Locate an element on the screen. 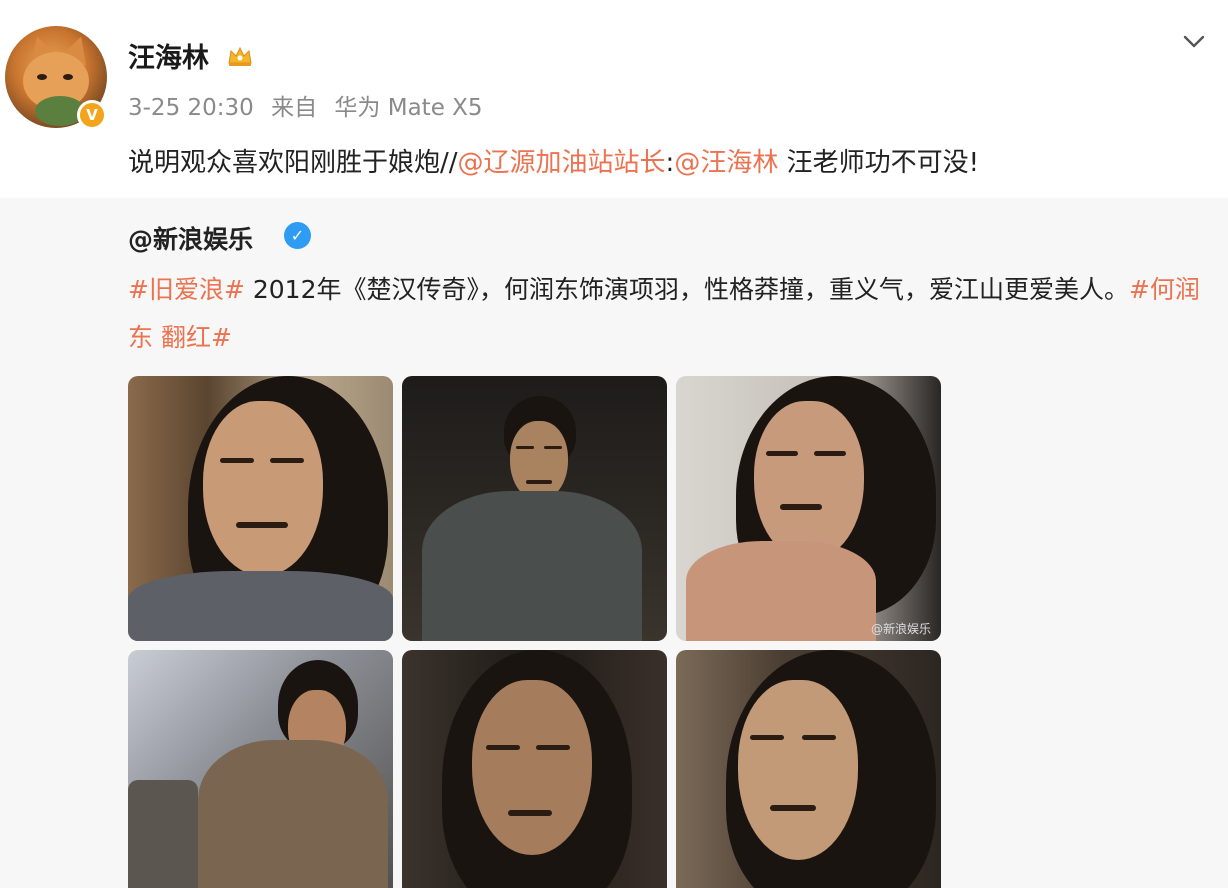 The width and height of the screenshot is (1228, 888). blue-verified-icon: ✓ is located at coordinates (297, 235).